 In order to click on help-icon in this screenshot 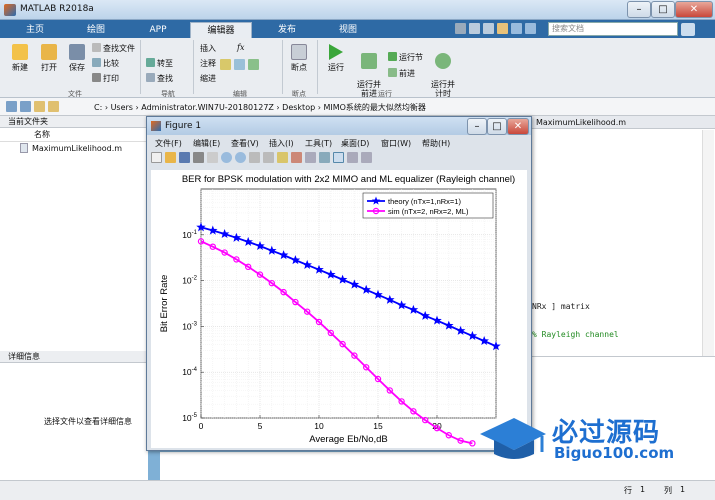, I will do `click(688, 29)`.